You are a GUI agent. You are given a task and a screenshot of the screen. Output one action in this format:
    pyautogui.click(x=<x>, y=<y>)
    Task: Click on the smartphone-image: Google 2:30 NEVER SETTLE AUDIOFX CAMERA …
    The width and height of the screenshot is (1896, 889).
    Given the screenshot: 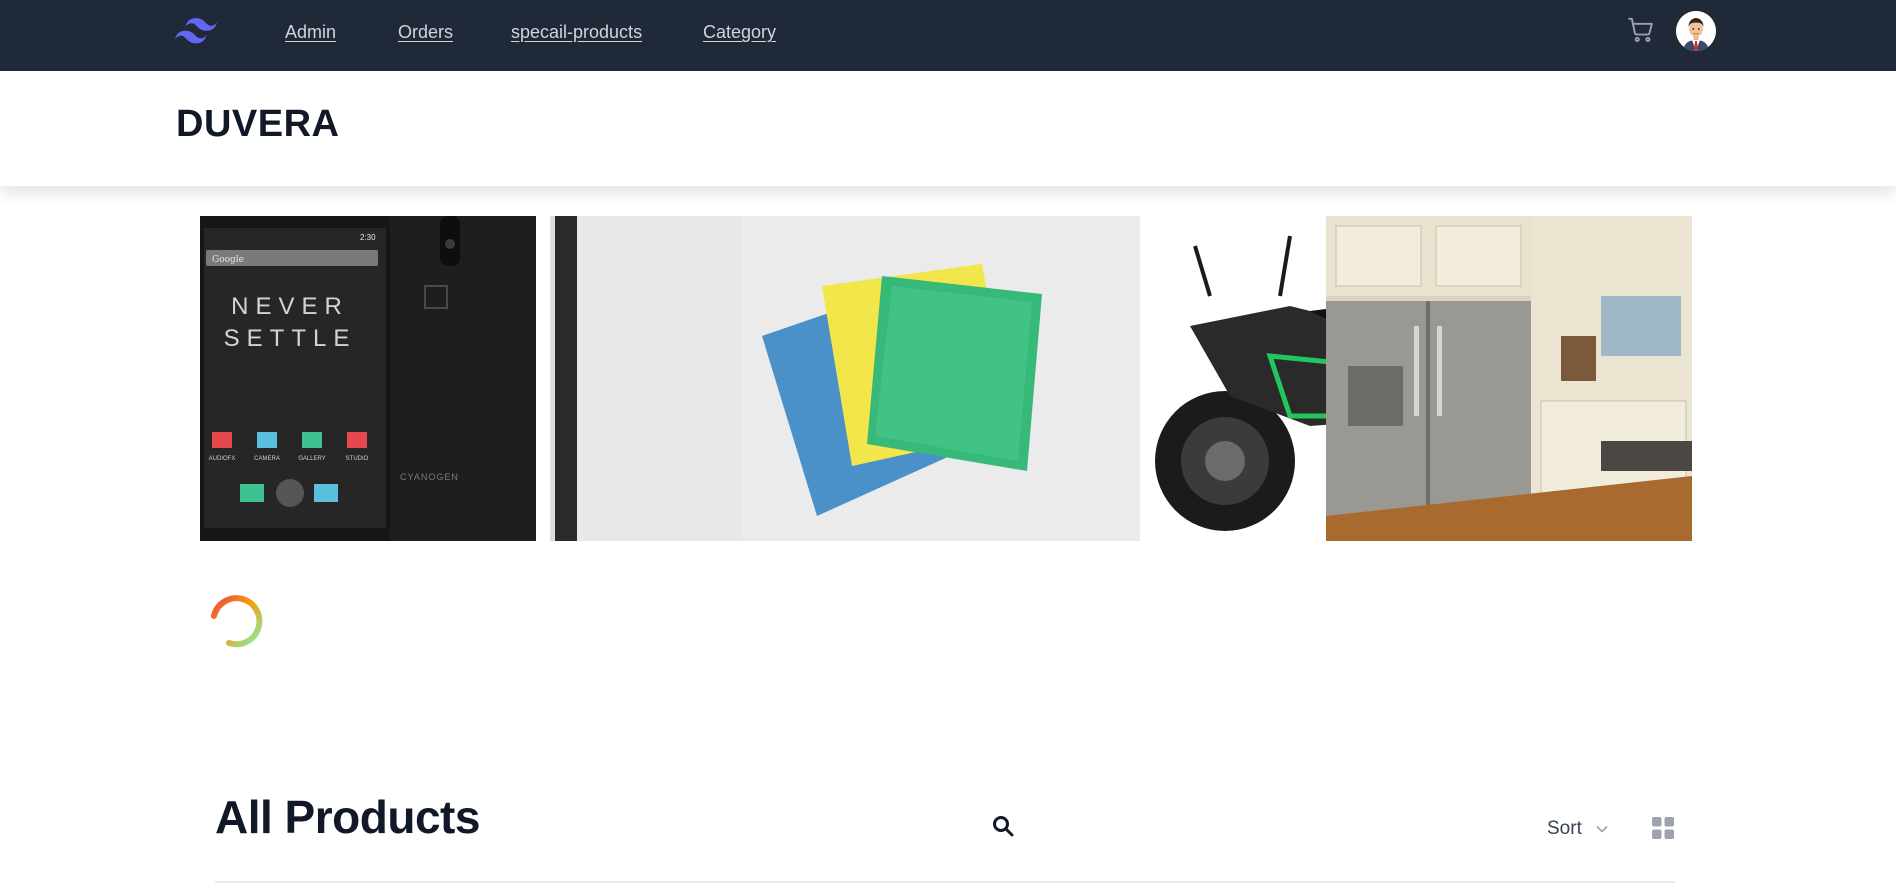 What is the action you would take?
    pyautogui.click(x=471, y=378)
    